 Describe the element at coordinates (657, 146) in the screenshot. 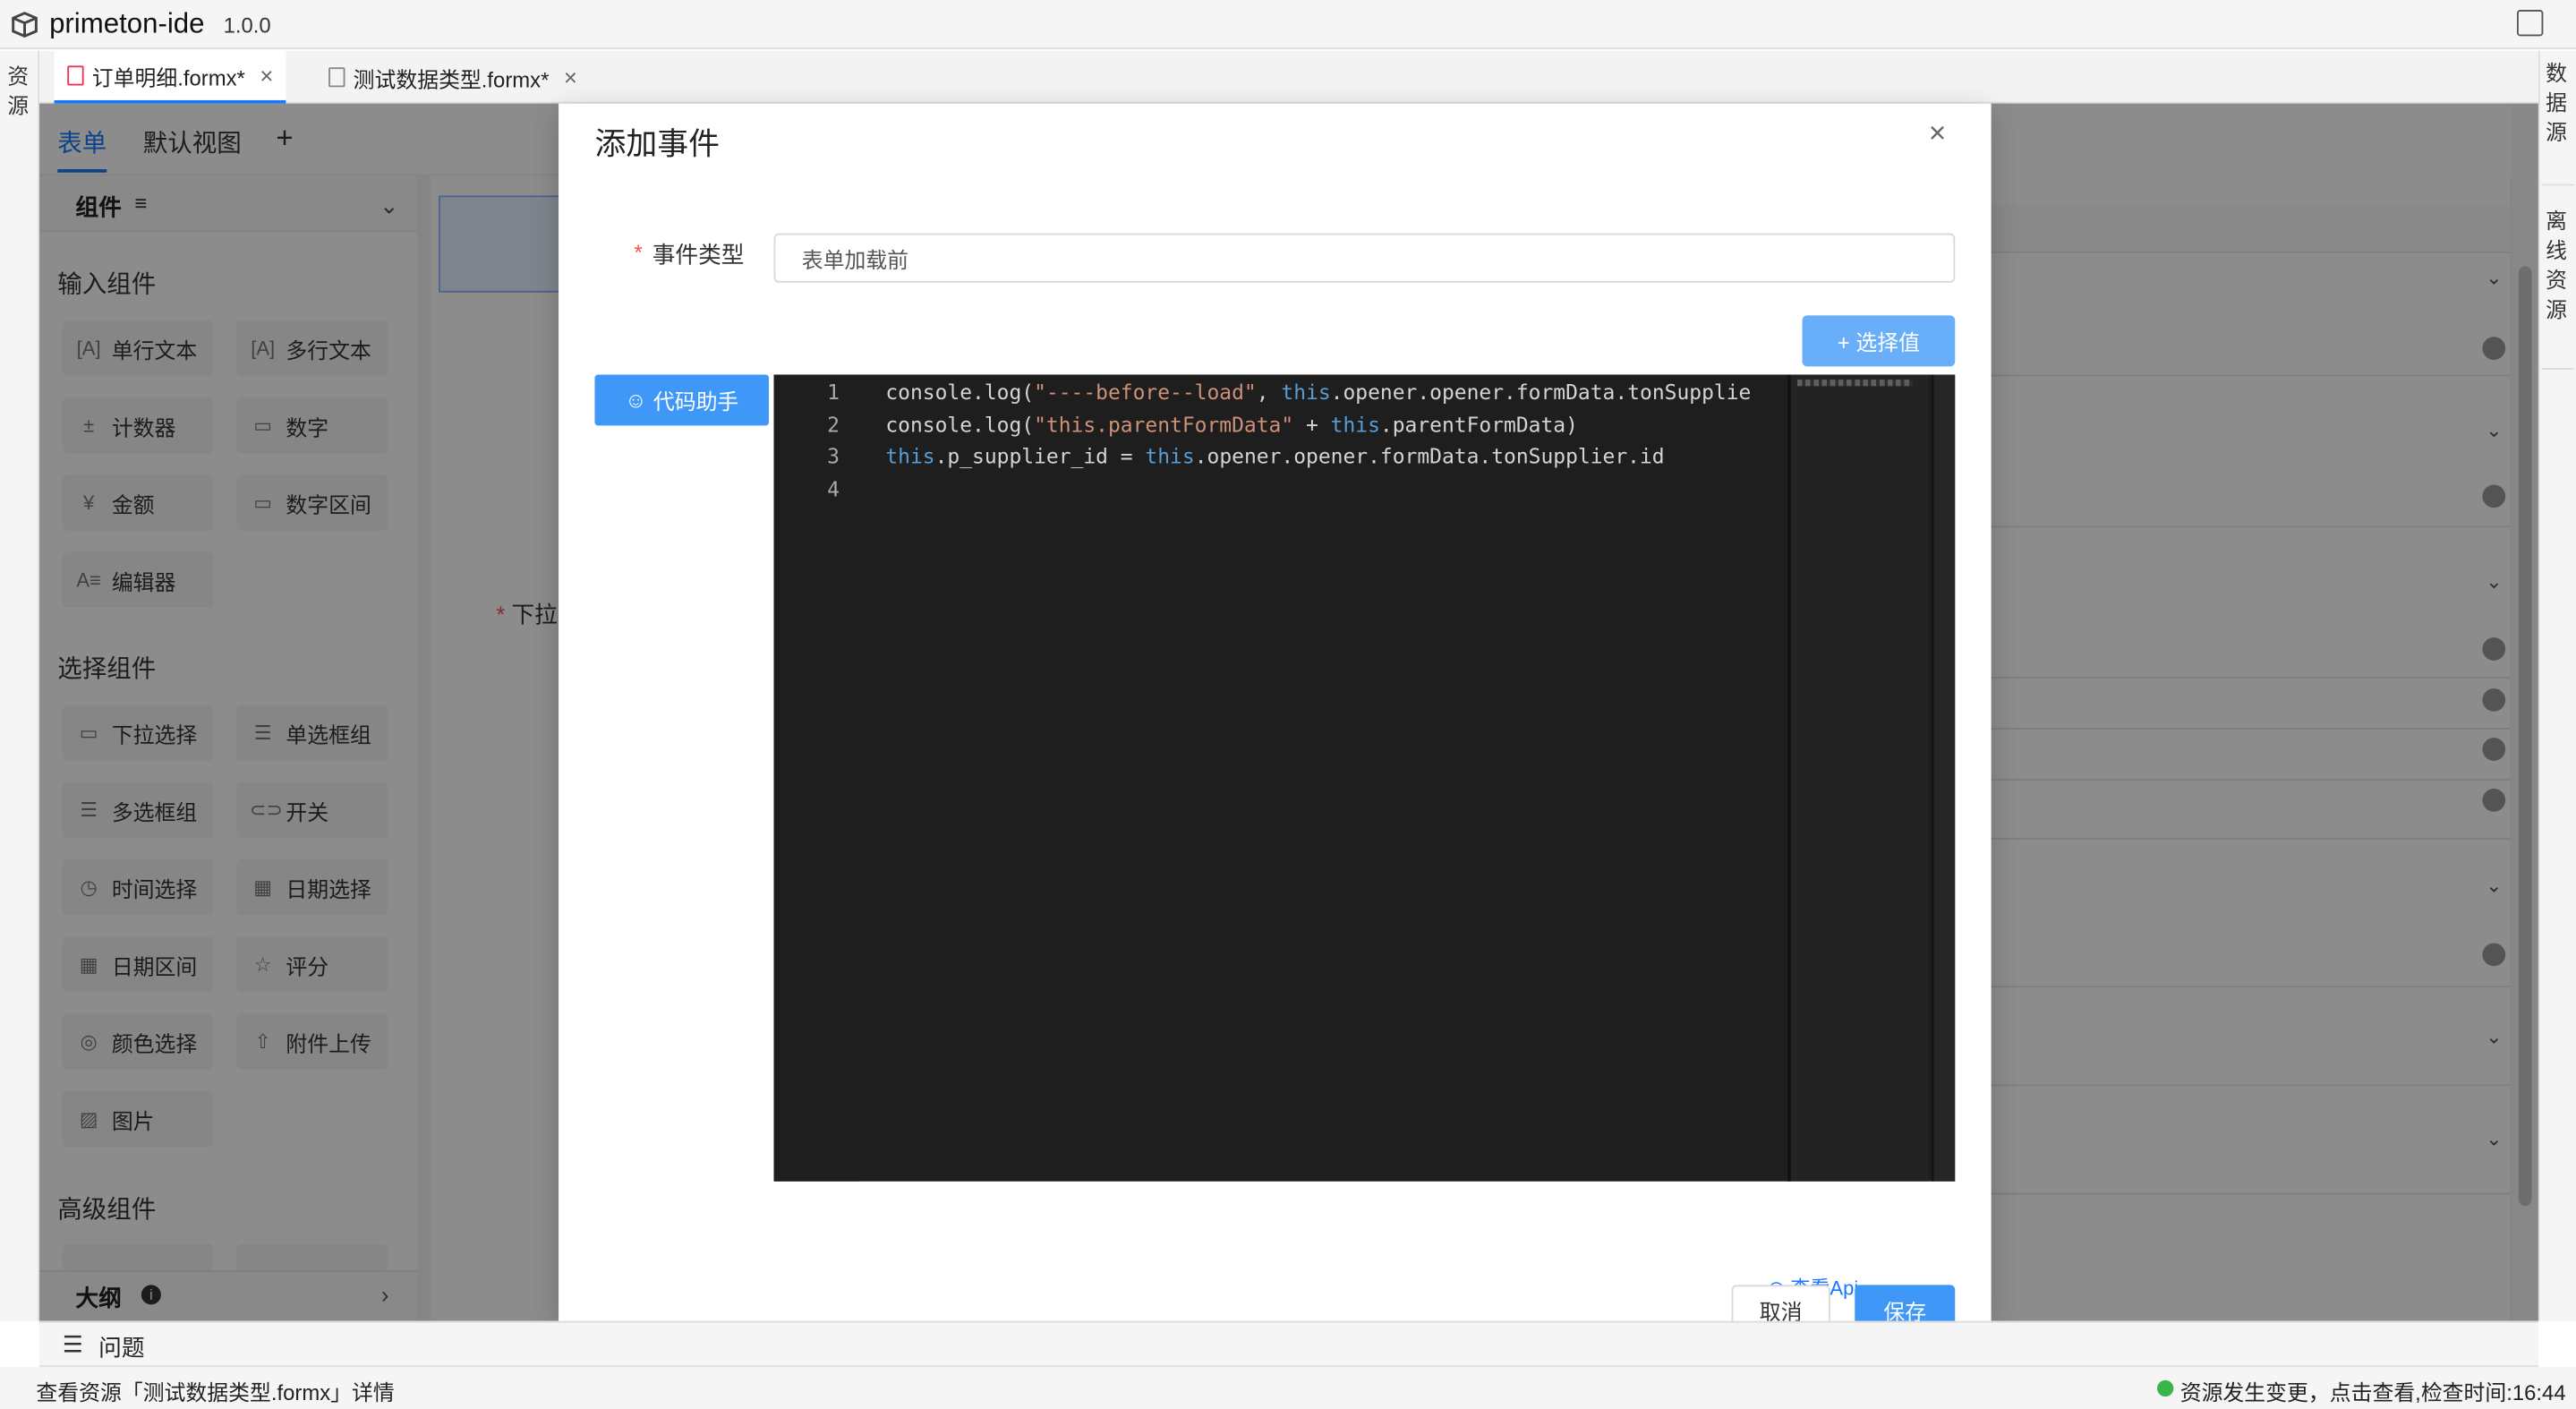

I see `modal-title: 添加事件` at that location.